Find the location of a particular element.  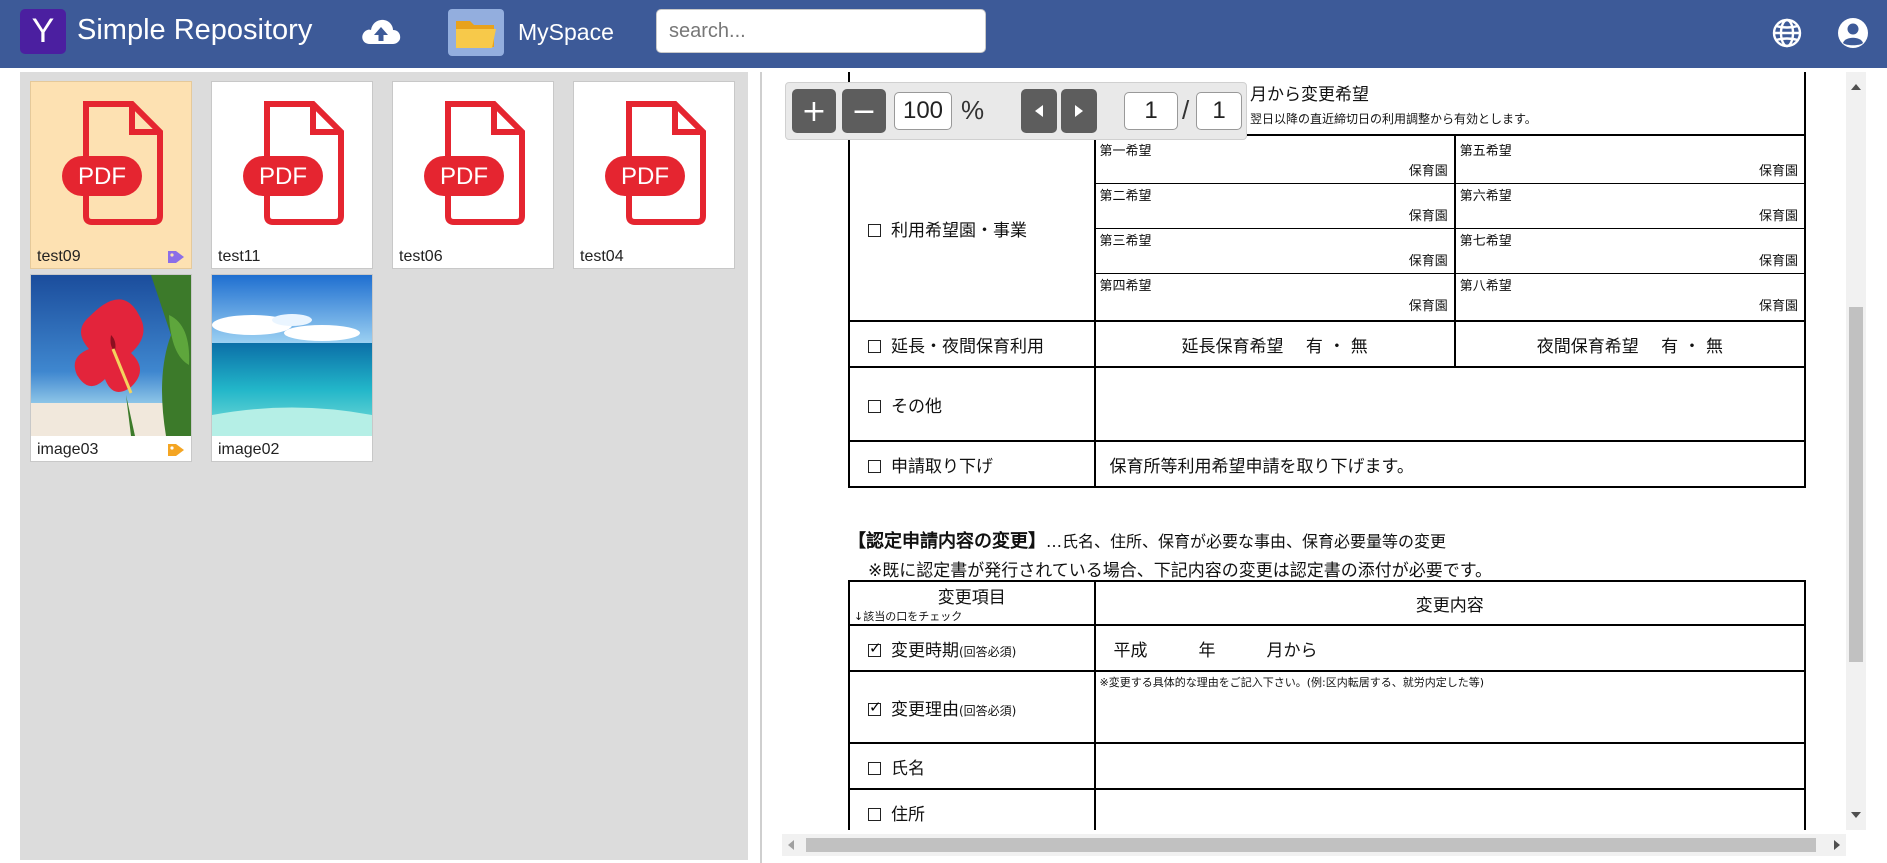

pdf-toolbar: + − % / is located at coordinates (1016, 111).